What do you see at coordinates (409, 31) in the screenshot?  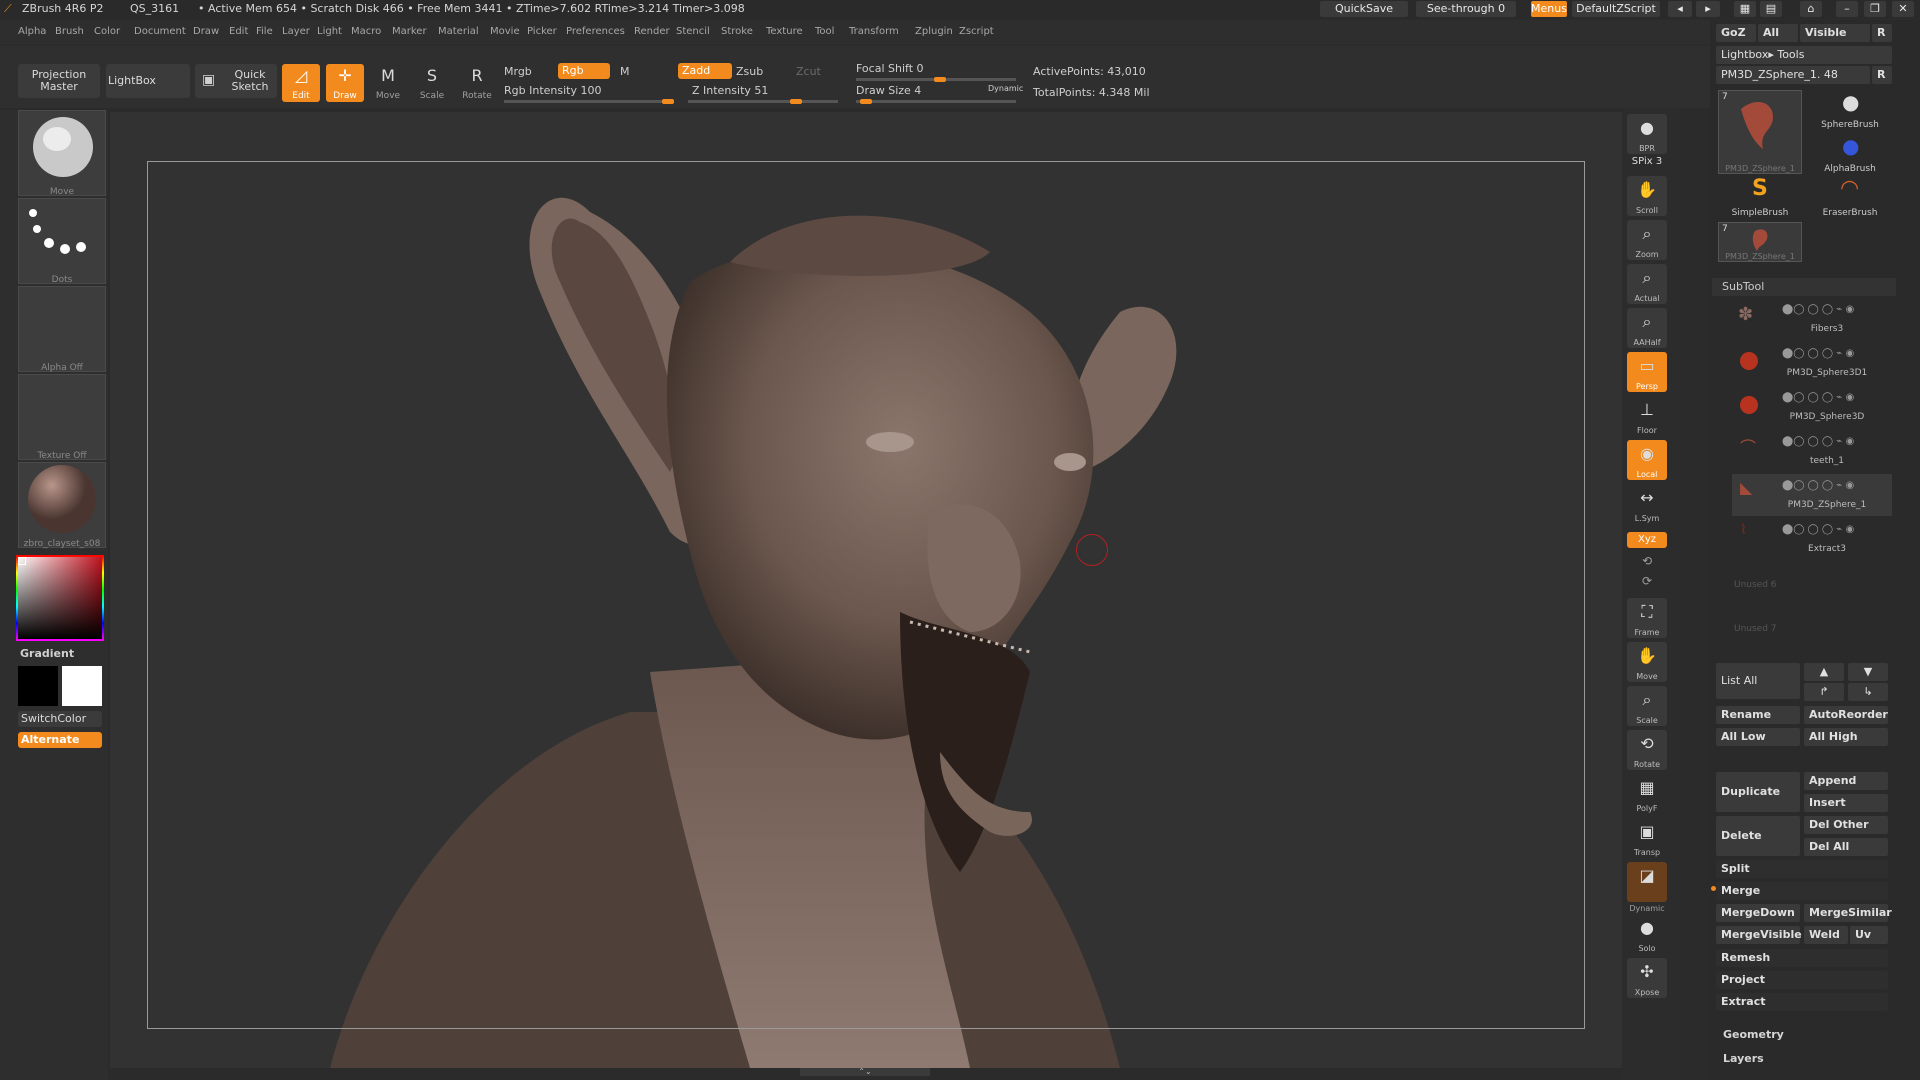 I see `menu-marker: Marker` at bounding box center [409, 31].